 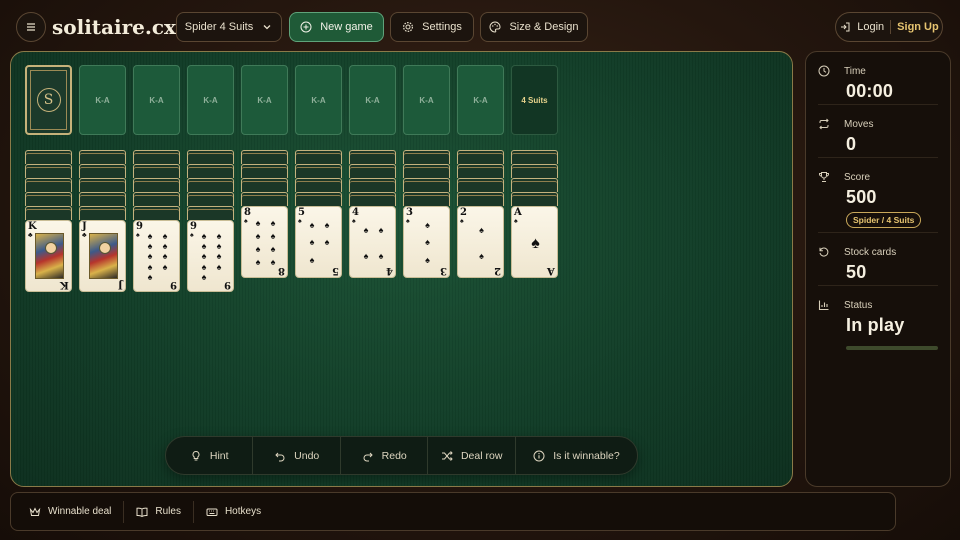 I want to click on settings-button: Settings, so click(x=432, y=27).